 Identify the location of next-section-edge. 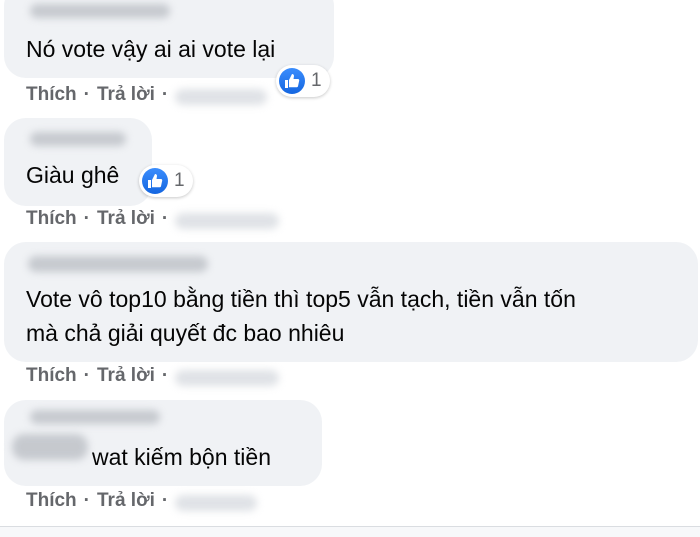
(350, 532).